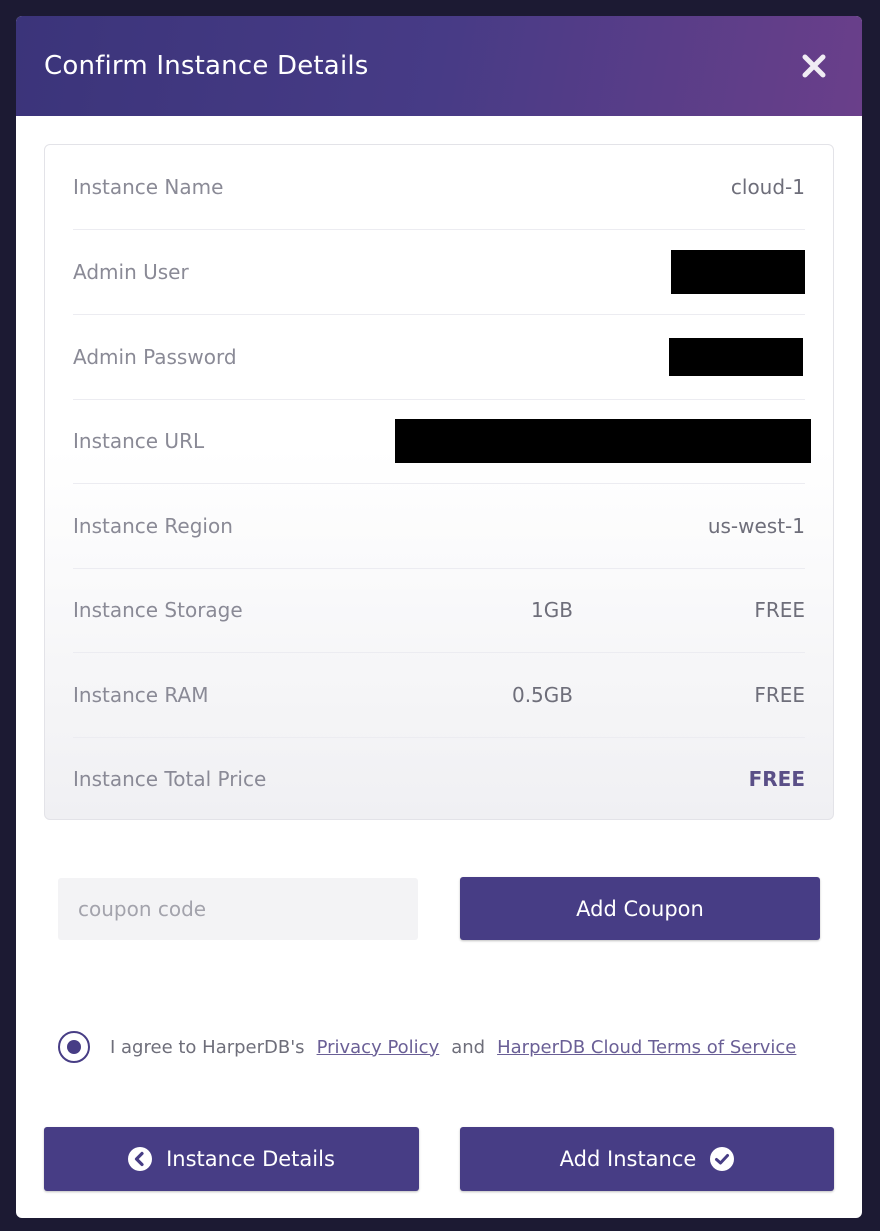 This screenshot has height=1231, width=880. I want to click on agree-radio, so click(74, 1047).